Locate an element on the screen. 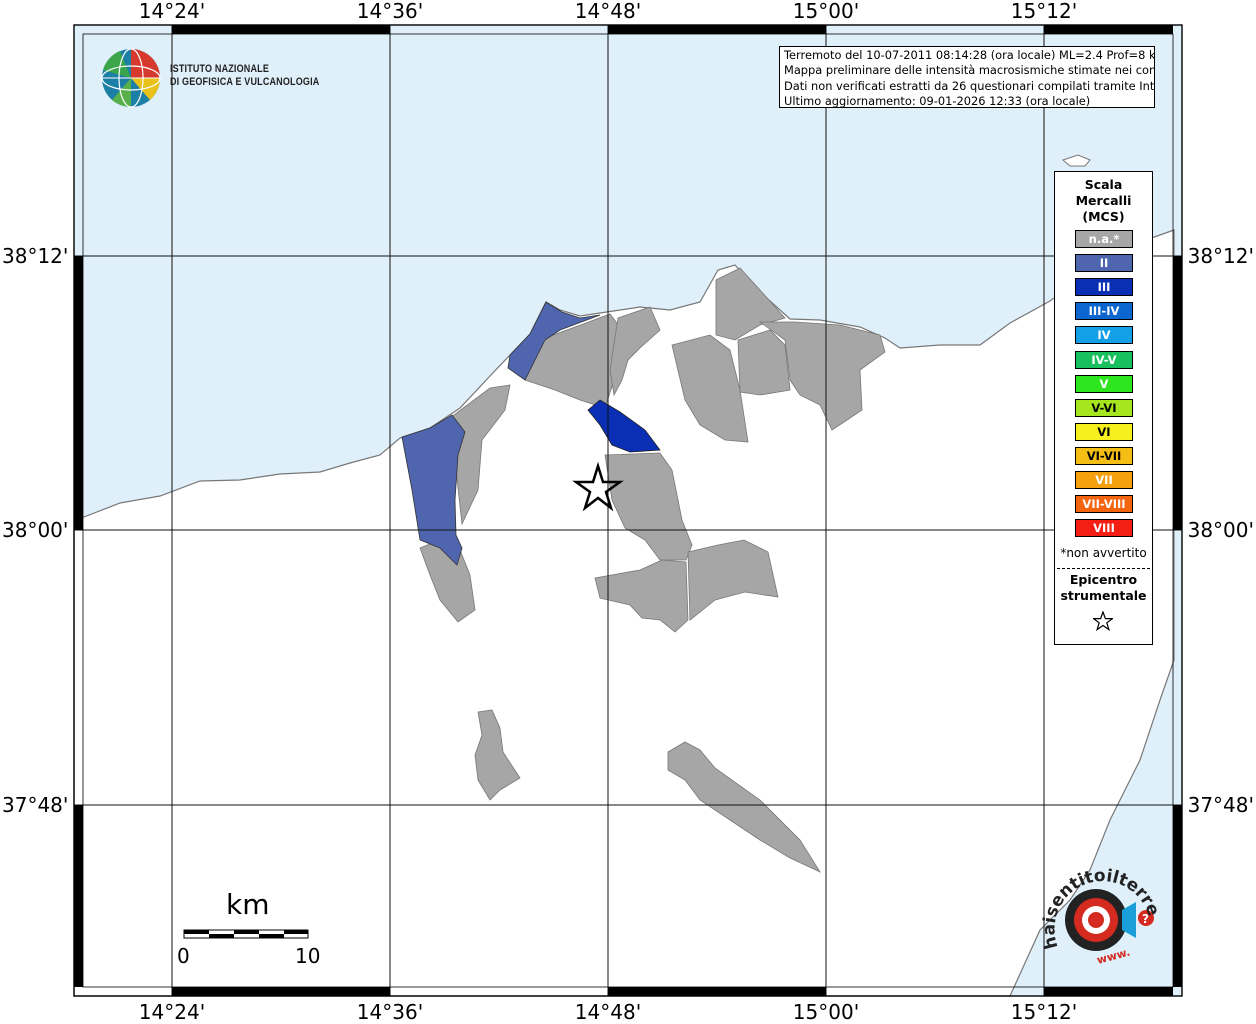 This screenshot has width=1256, height=1024. legend-item: V is located at coordinates (1104, 383).